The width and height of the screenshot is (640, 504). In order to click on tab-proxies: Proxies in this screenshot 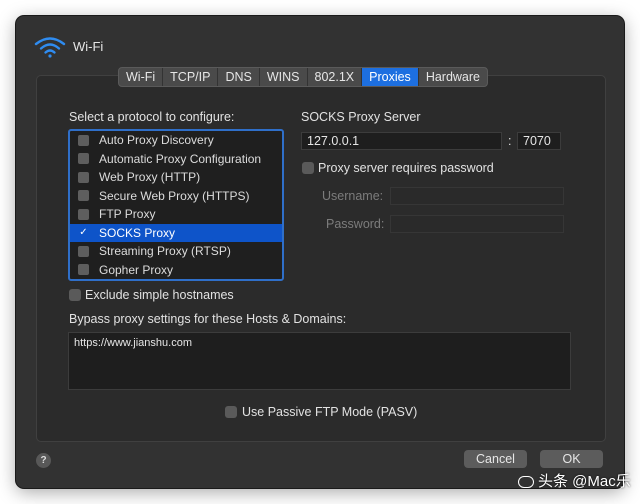, I will do `click(390, 77)`.